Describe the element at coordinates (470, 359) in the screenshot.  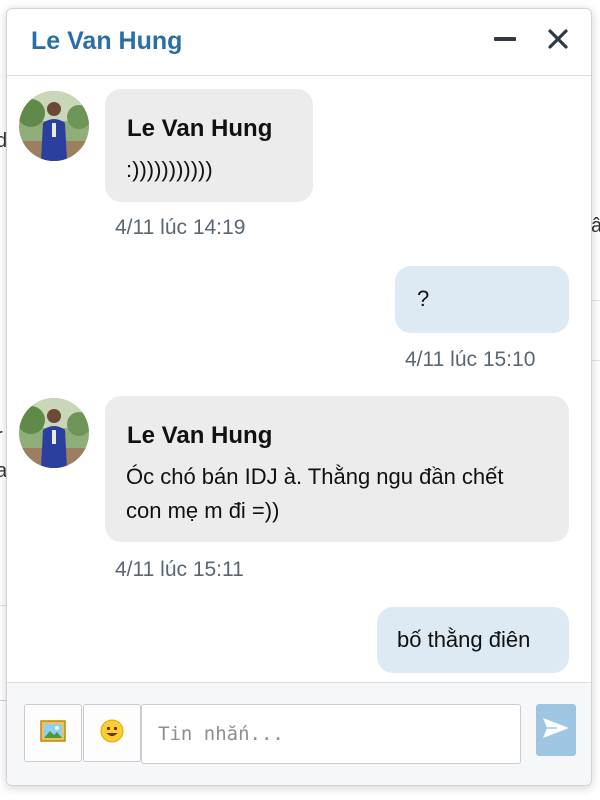
I see `message-timestamp: 4/11 lúc 15:10` at that location.